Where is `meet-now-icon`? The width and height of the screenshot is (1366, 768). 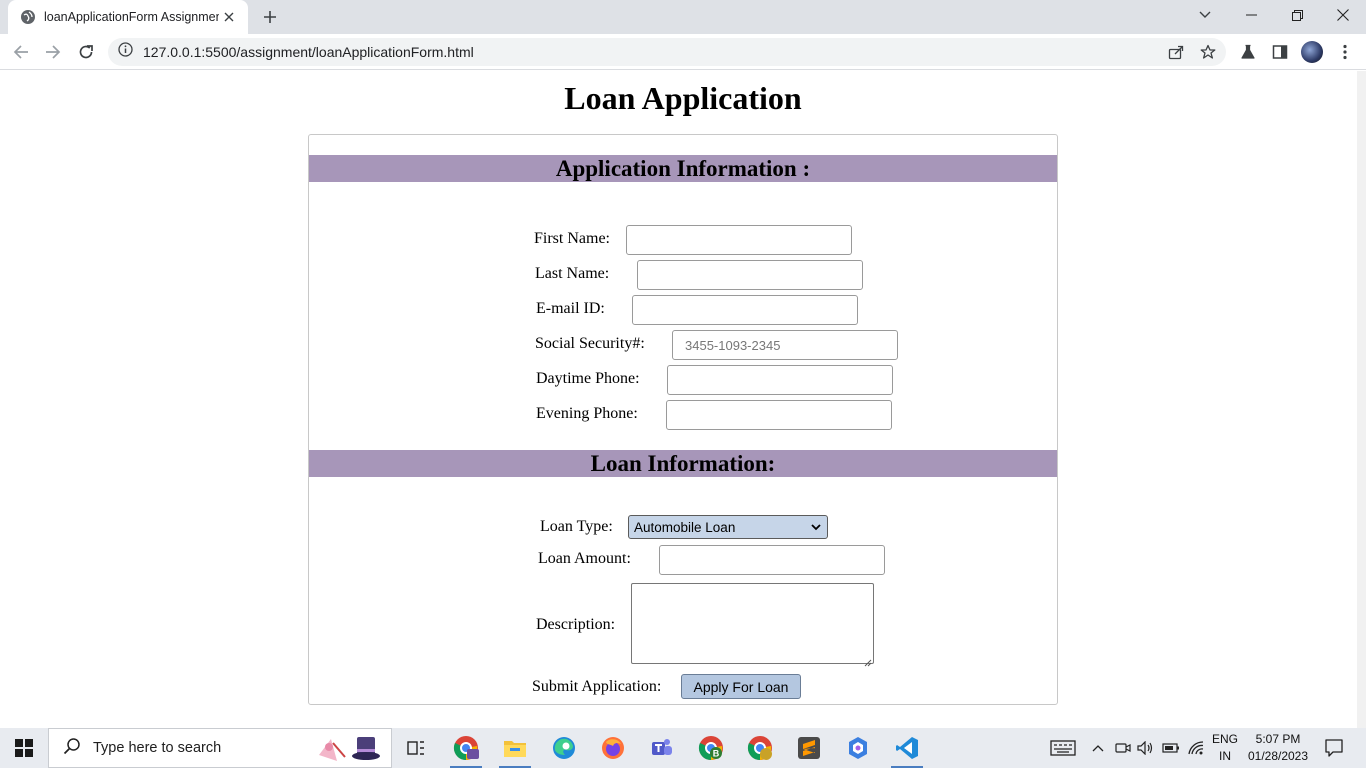
meet-now-icon is located at coordinates (1123, 748).